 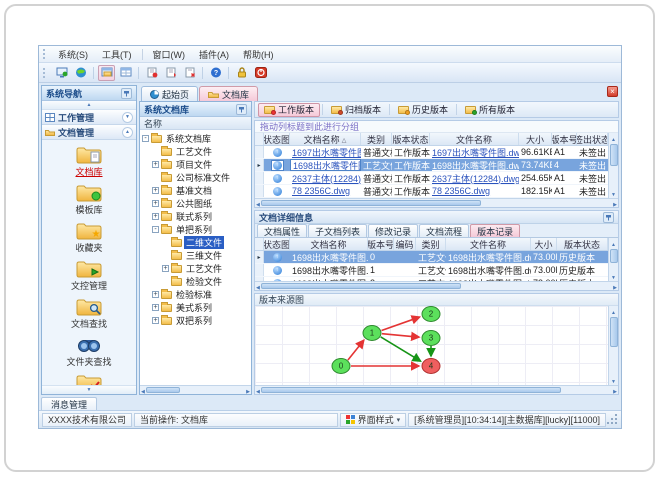 What do you see at coordinates (373, 419) in the screenshot?
I see `interface-style-dropdown: 界面样式` at bounding box center [373, 419].